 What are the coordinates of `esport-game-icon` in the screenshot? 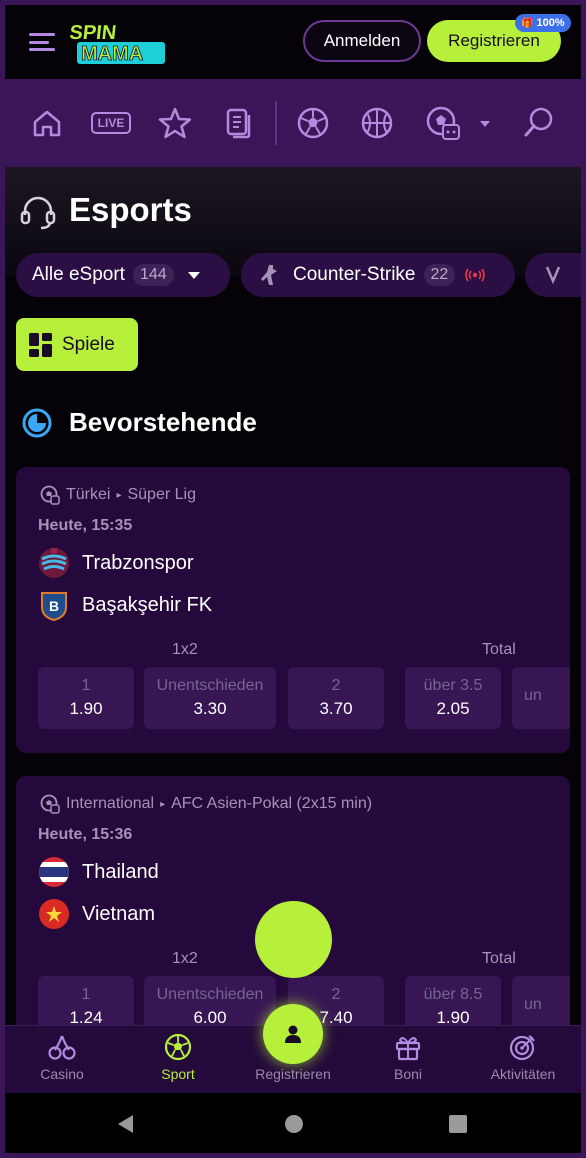 It's located at (553, 275).